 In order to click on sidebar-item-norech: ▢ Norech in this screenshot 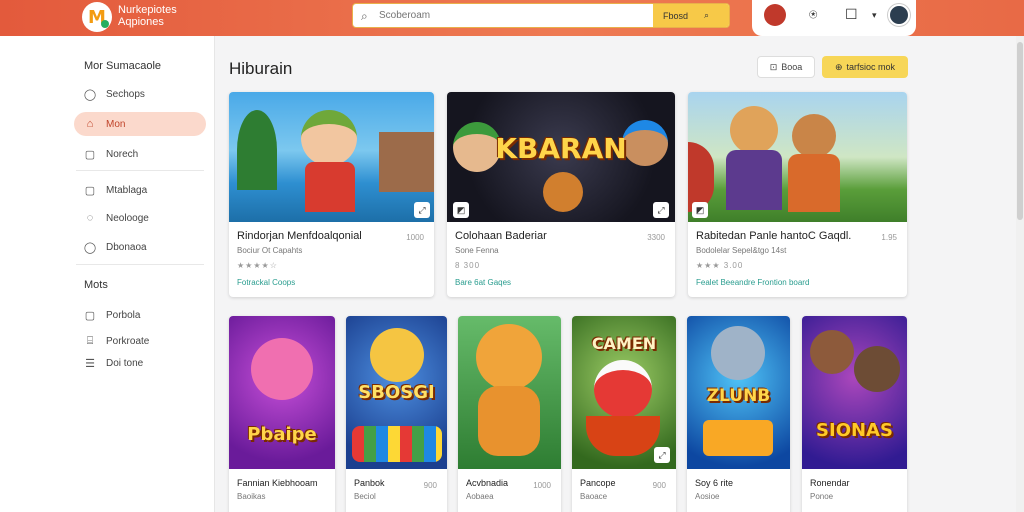, I will do `click(140, 154)`.